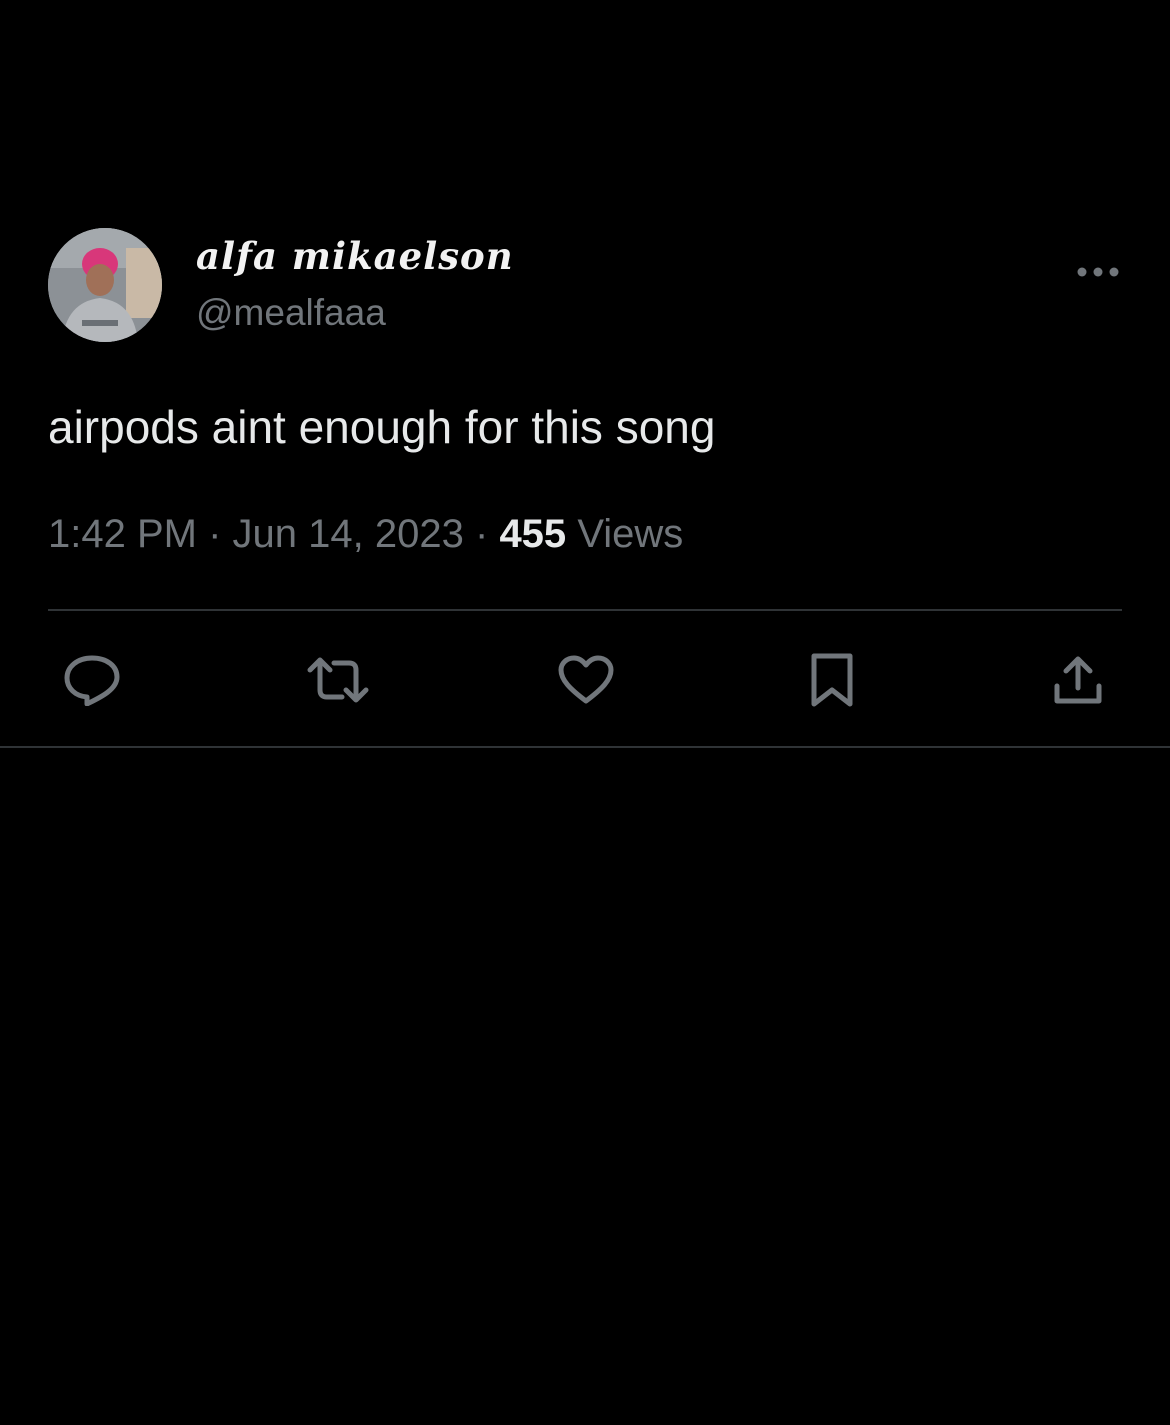  I want to click on tweet-text: airpods aint enough for this song, so click(382, 427).